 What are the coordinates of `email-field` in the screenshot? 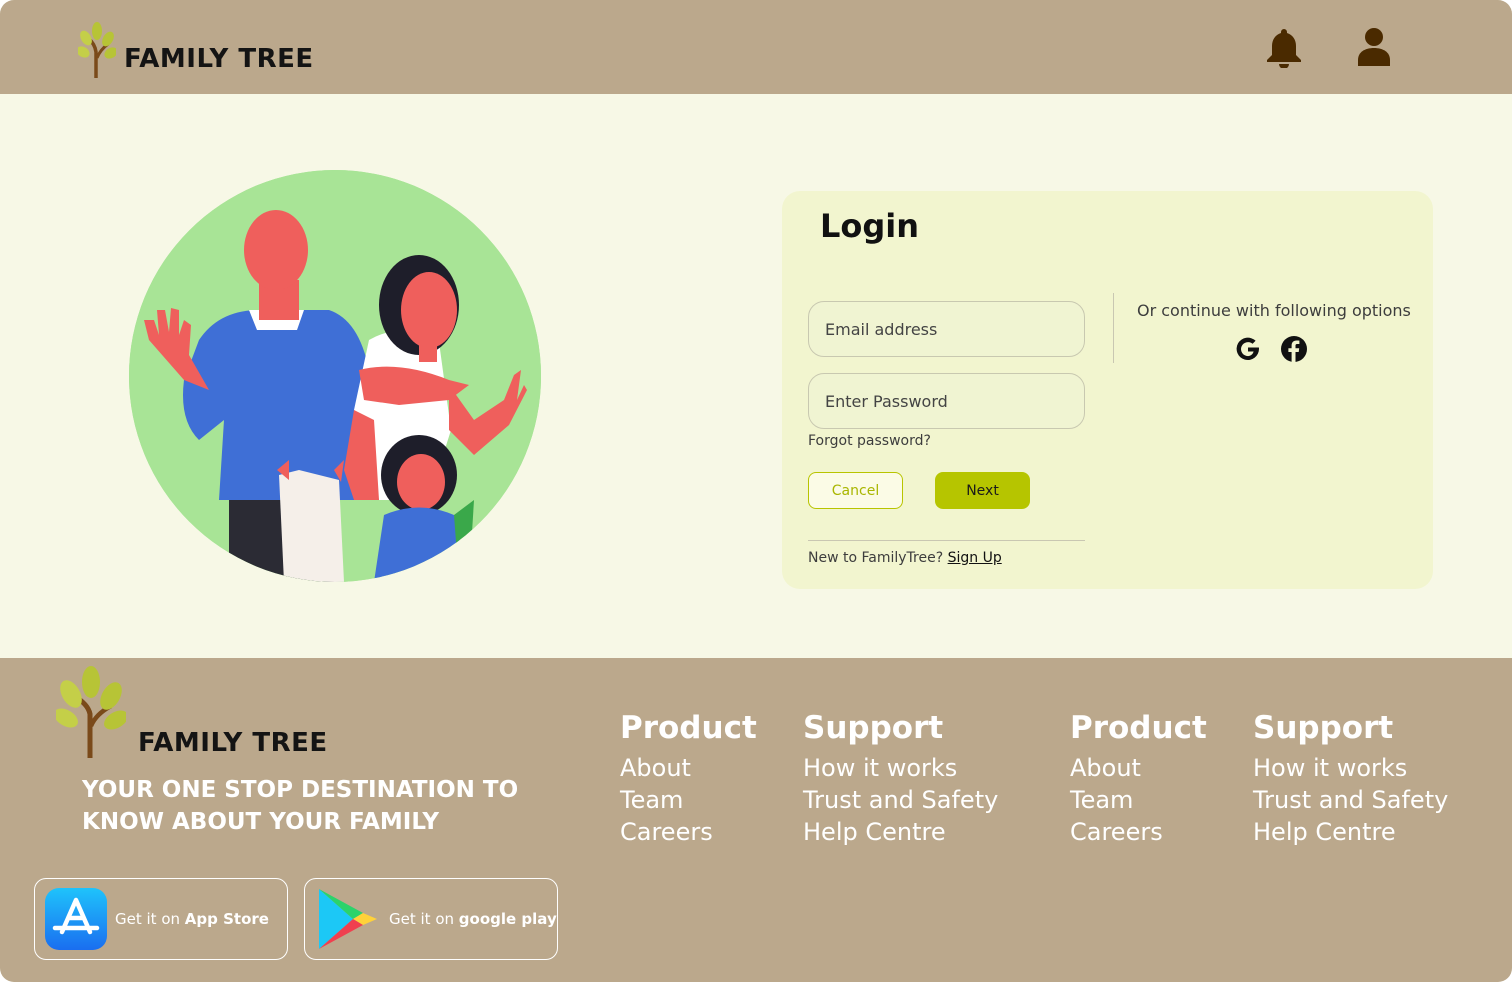 It's located at (946, 329).